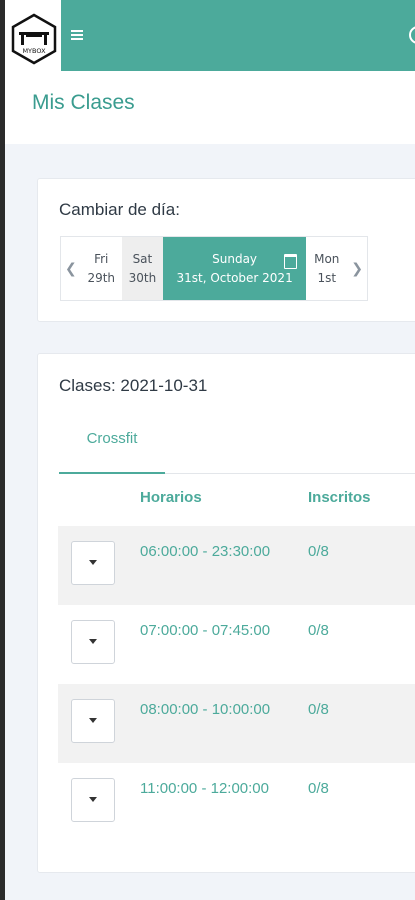 The width and height of the screenshot is (415, 900). What do you see at coordinates (101, 277) in the screenshot?
I see `day-date: 29th` at bounding box center [101, 277].